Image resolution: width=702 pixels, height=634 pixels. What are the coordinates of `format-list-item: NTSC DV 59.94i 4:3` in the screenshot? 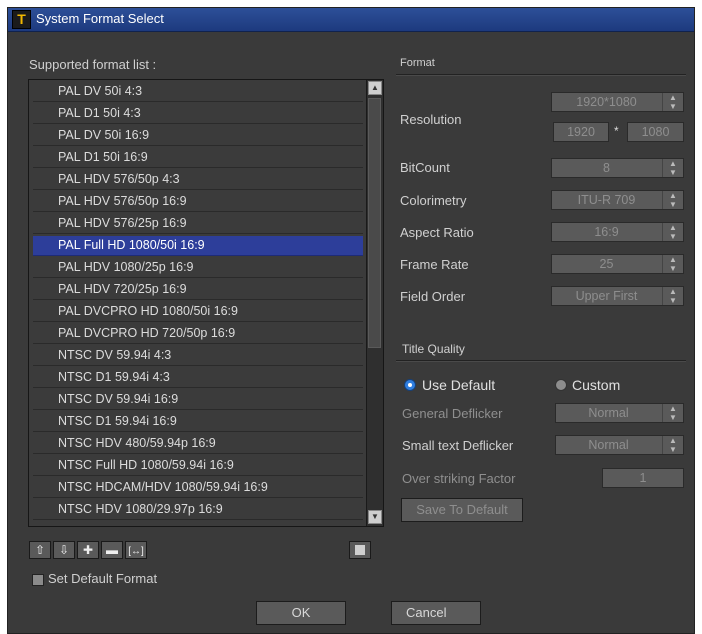 It's located at (198, 356).